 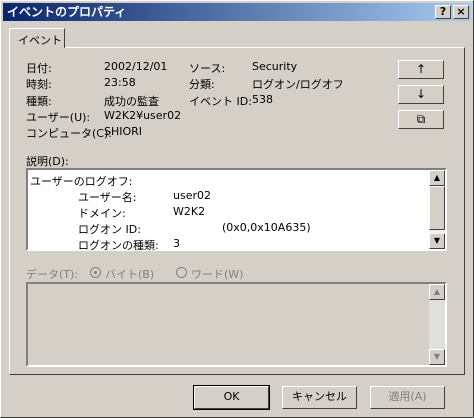 What do you see at coordinates (192, 195) in the screenshot?
I see `description-line-value: user02` at bounding box center [192, 195].